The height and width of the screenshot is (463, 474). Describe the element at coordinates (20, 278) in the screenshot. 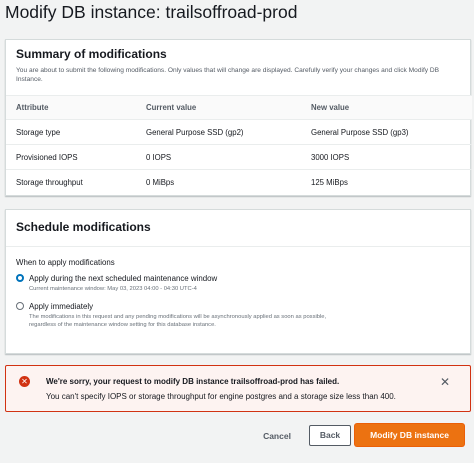

I see `radio-selected-icon` at that location.